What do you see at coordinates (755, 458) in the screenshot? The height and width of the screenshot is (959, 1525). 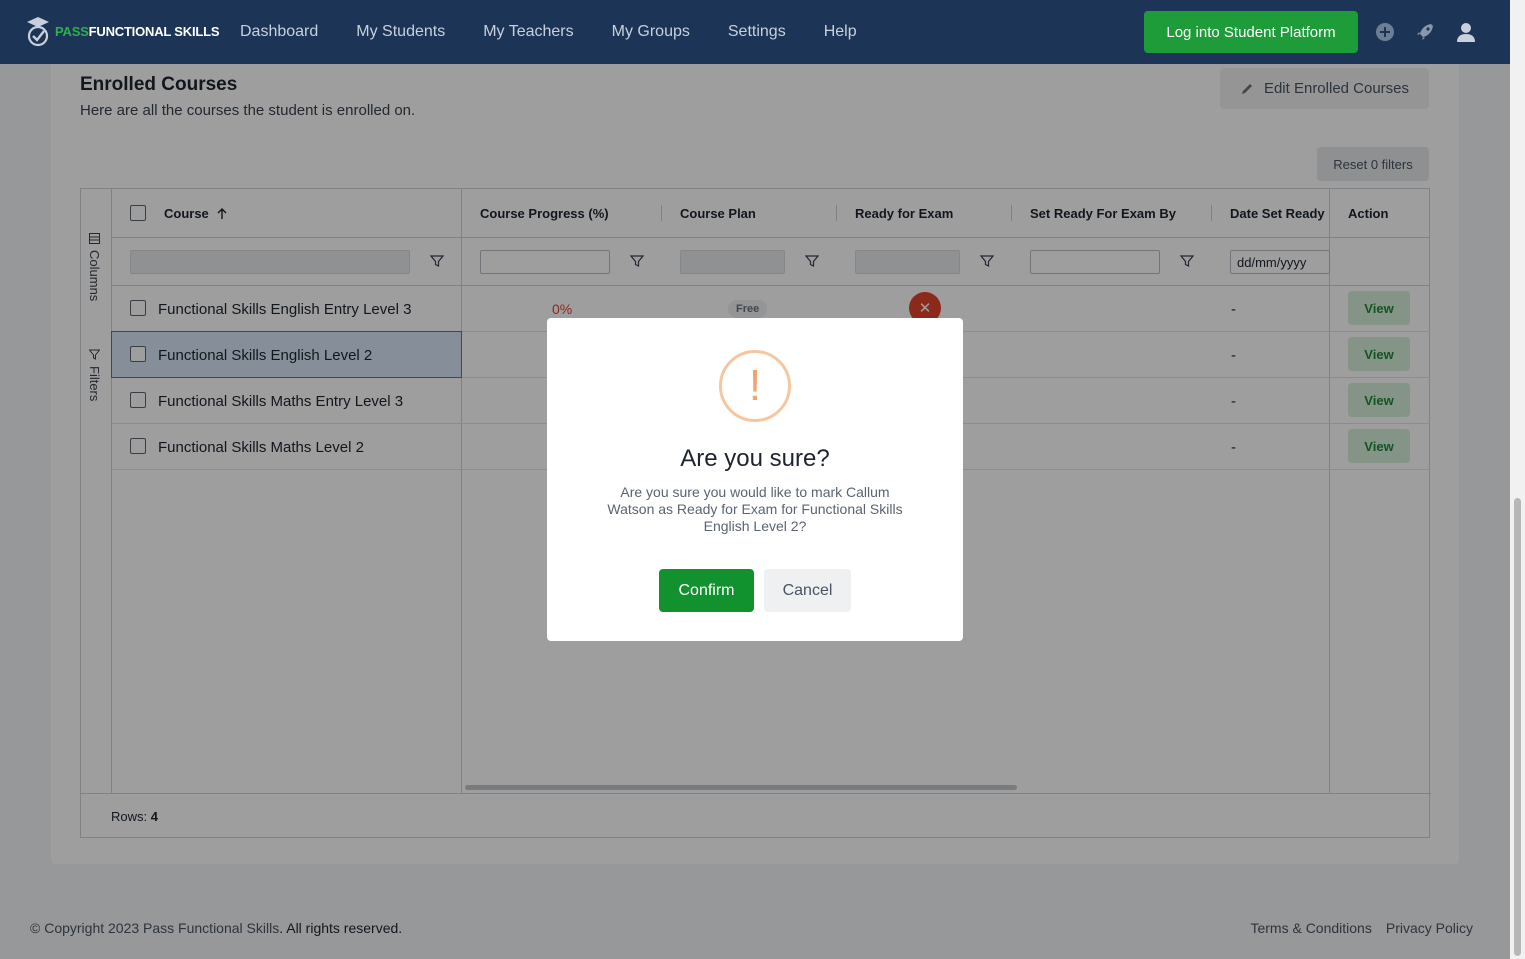 I see `dialog-title: Are you sure?` at bounding box center [755, 458].